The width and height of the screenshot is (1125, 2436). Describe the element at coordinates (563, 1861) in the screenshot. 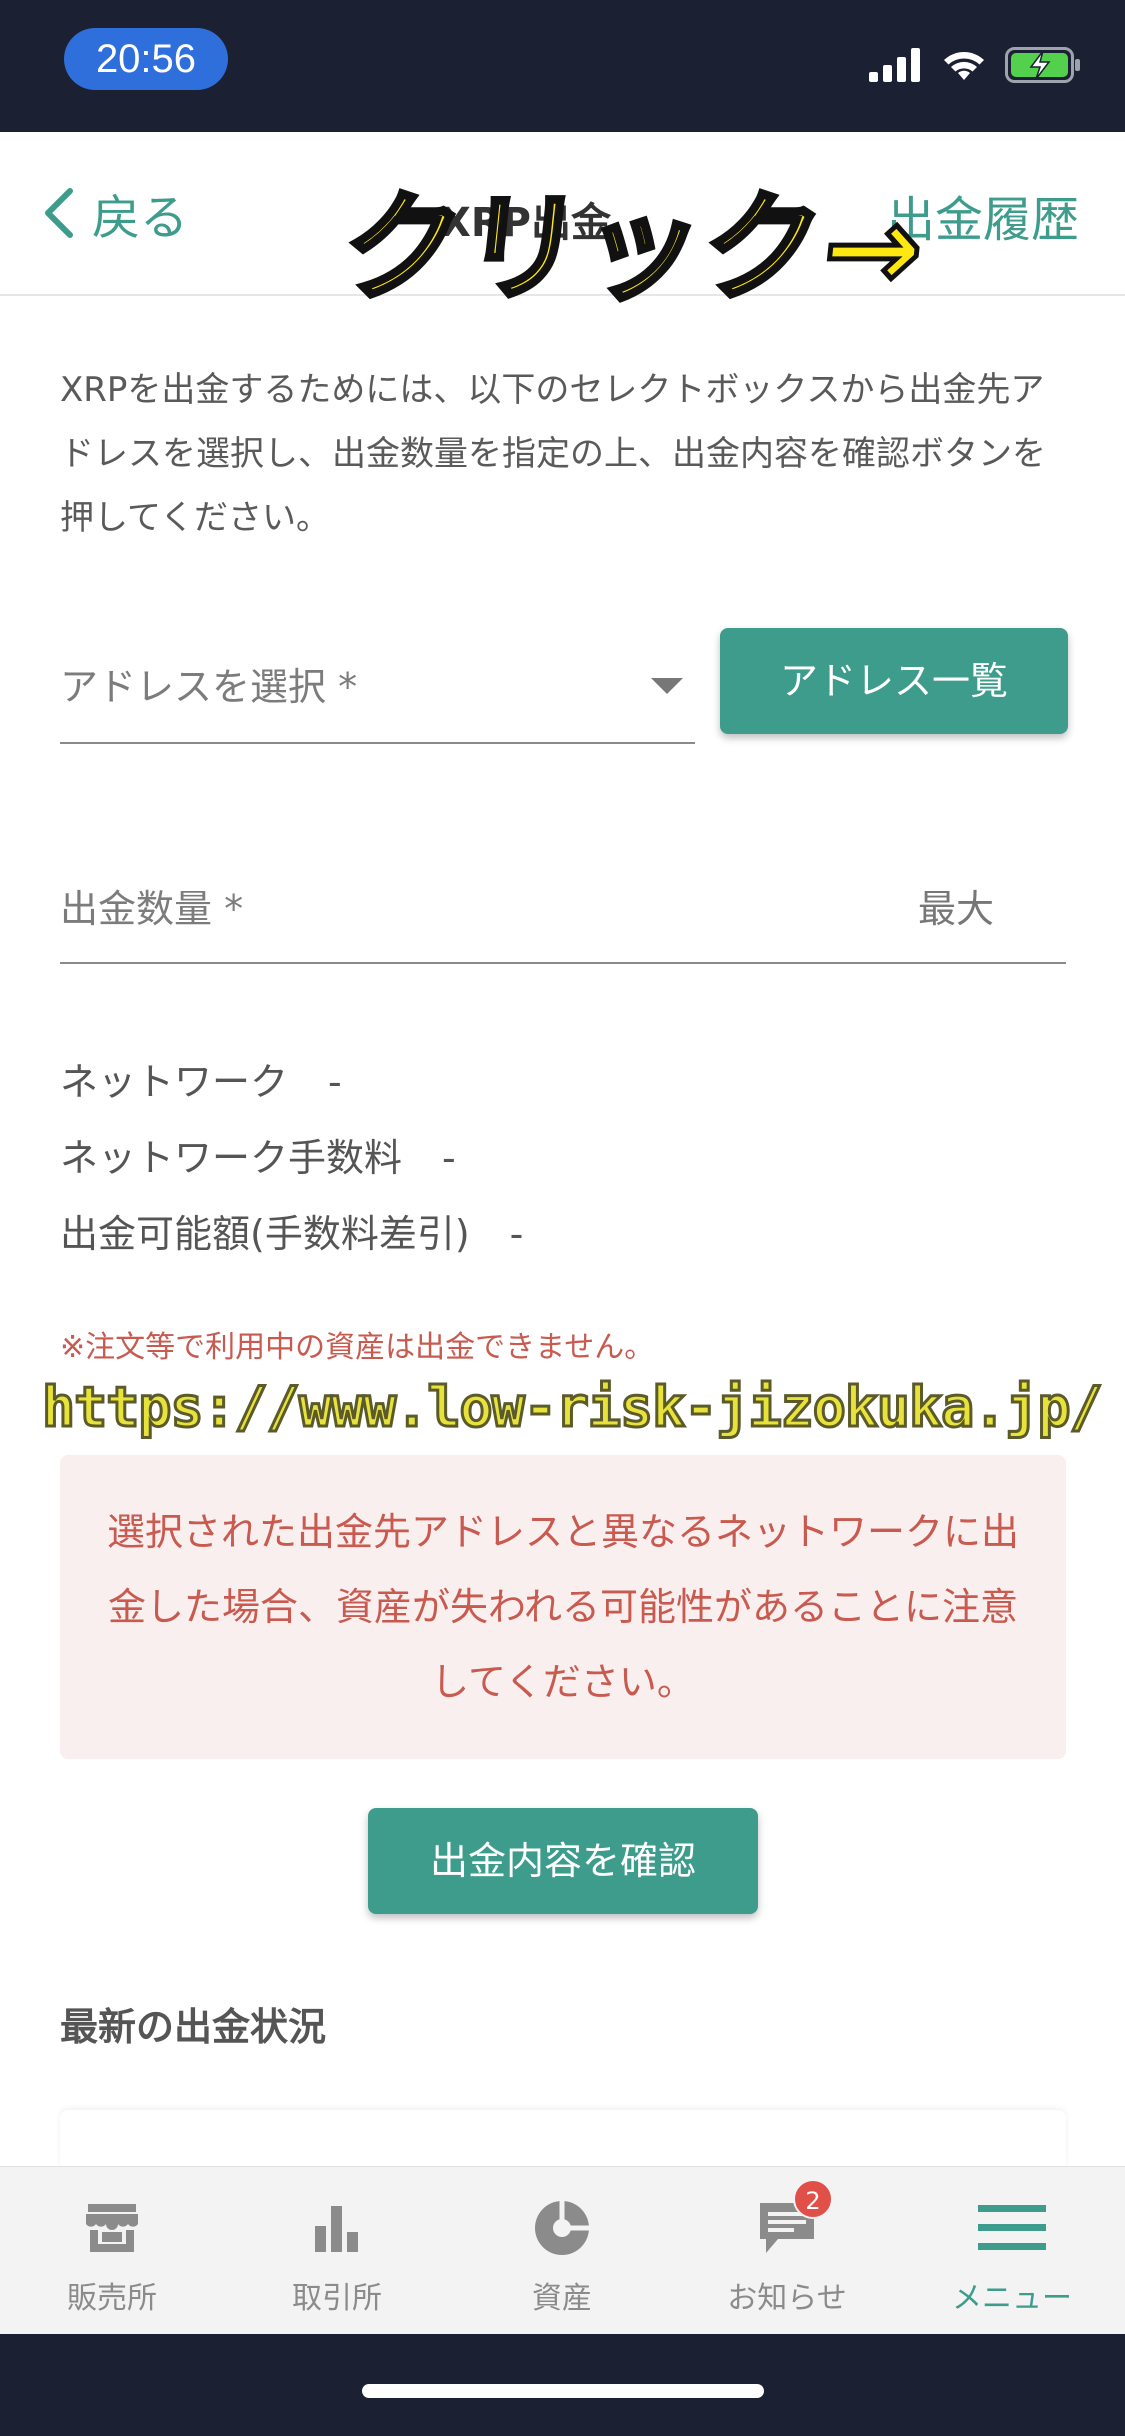

I see `confirm-withdraw-button: 出金内容を確認` at that location.